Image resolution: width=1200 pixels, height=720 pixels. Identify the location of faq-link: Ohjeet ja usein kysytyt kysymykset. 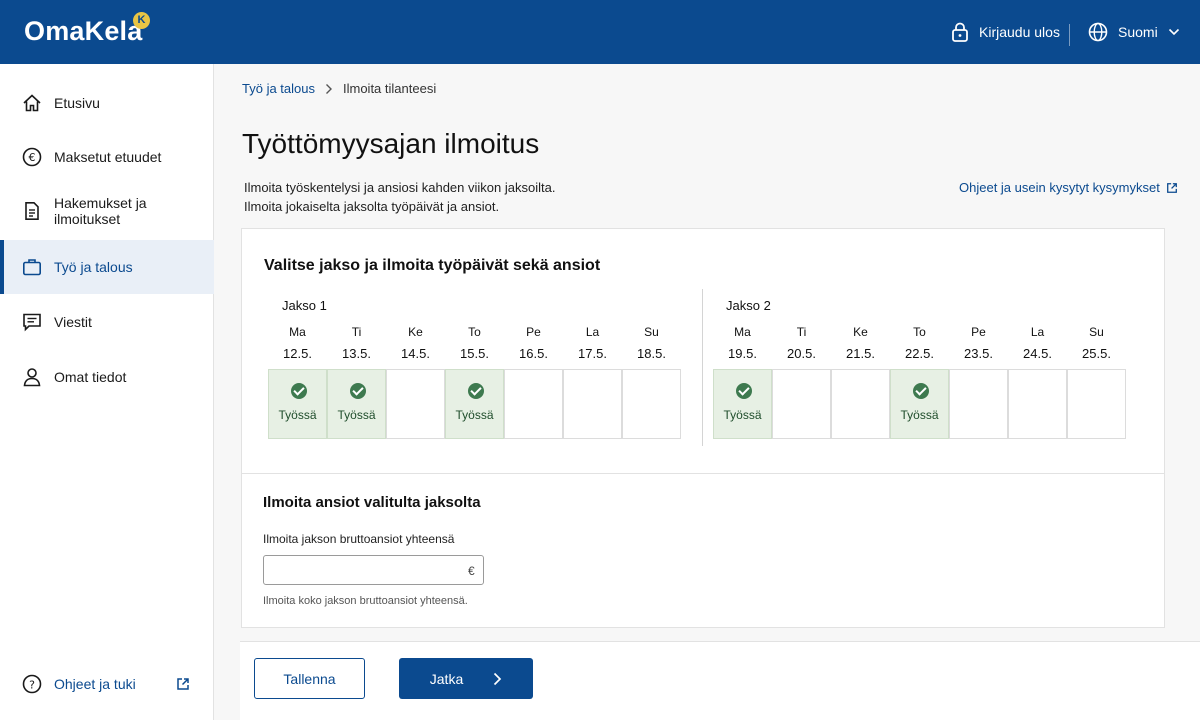
(1068, 187).